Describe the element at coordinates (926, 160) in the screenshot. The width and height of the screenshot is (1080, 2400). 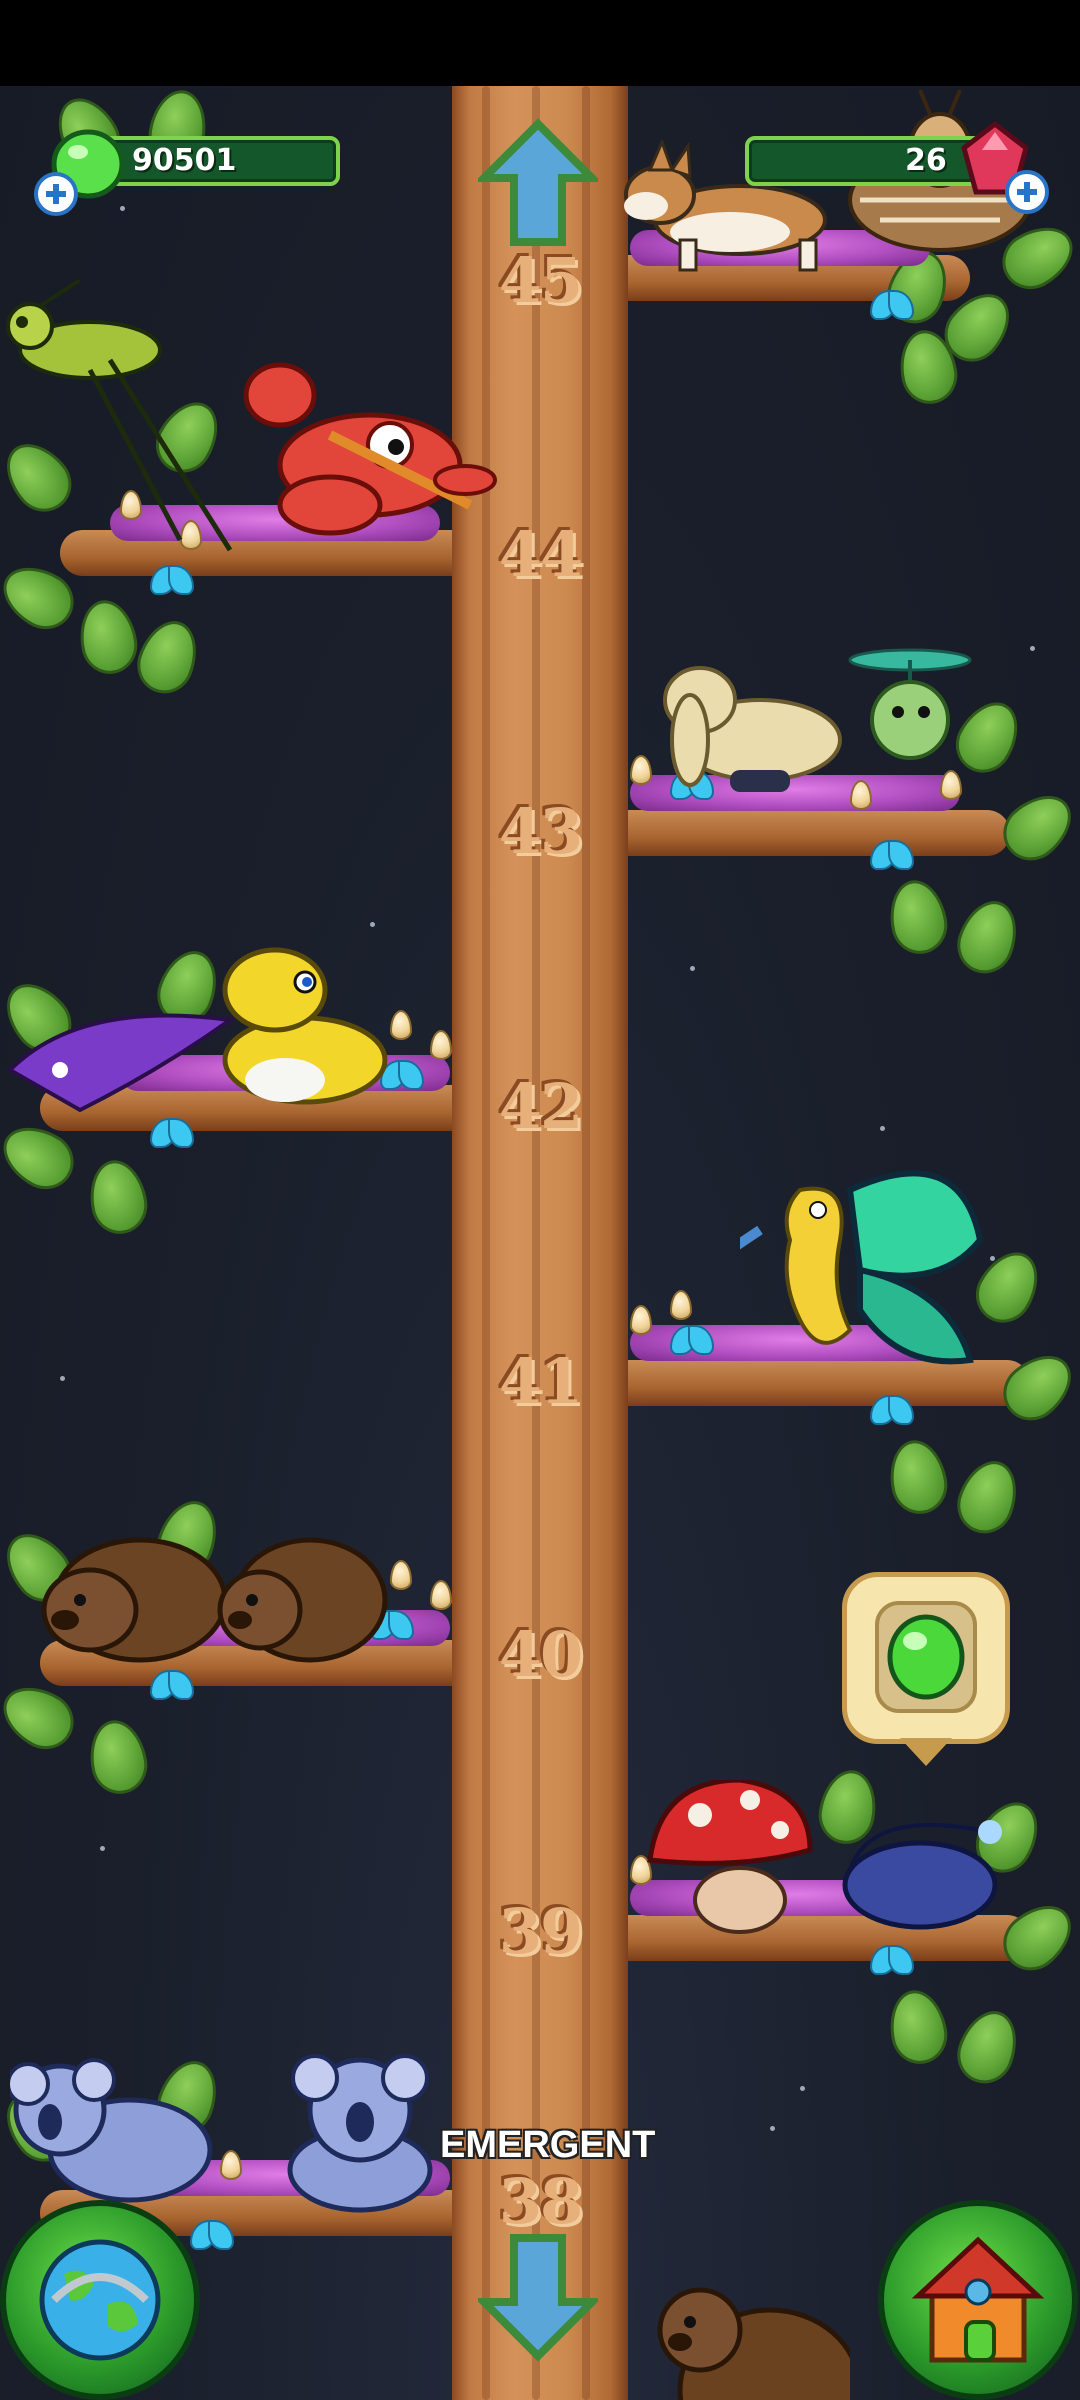
I see `gem-value: 26` at that location.